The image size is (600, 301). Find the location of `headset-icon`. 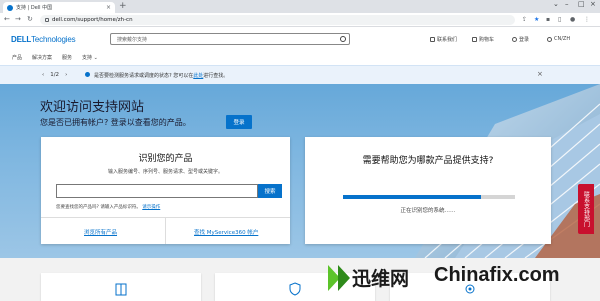

headset-icon is located at coordinates (432, 39).